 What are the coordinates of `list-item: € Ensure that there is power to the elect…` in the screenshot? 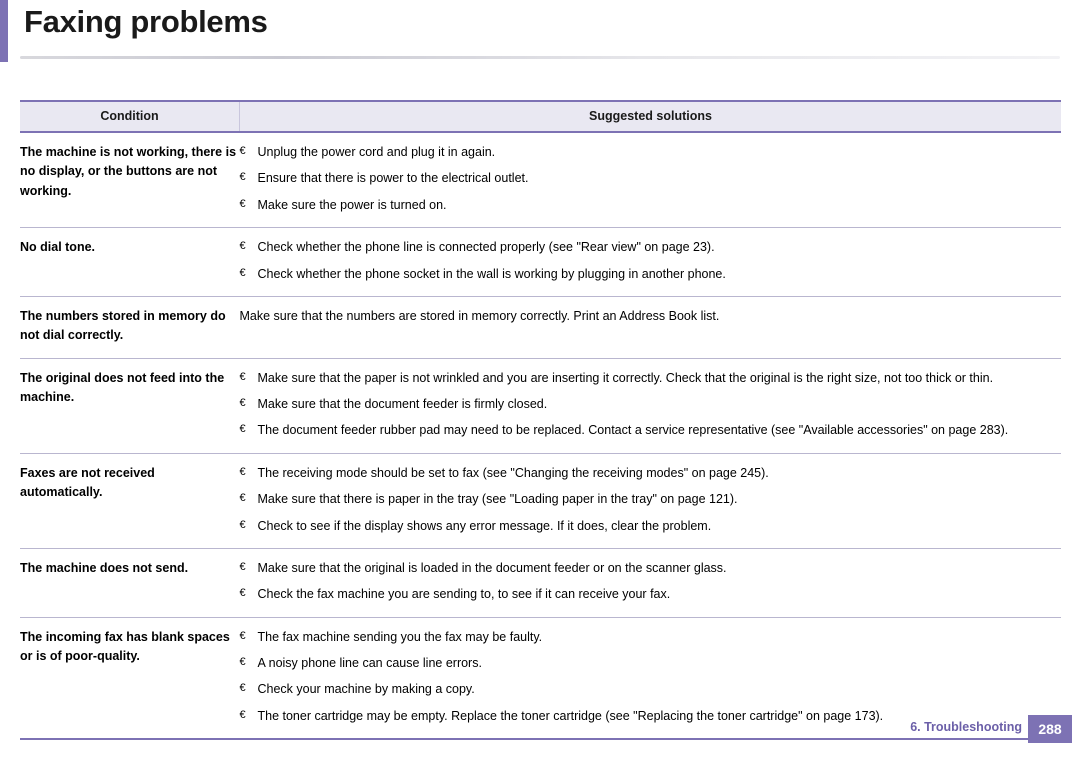 It's located at (651, 178).